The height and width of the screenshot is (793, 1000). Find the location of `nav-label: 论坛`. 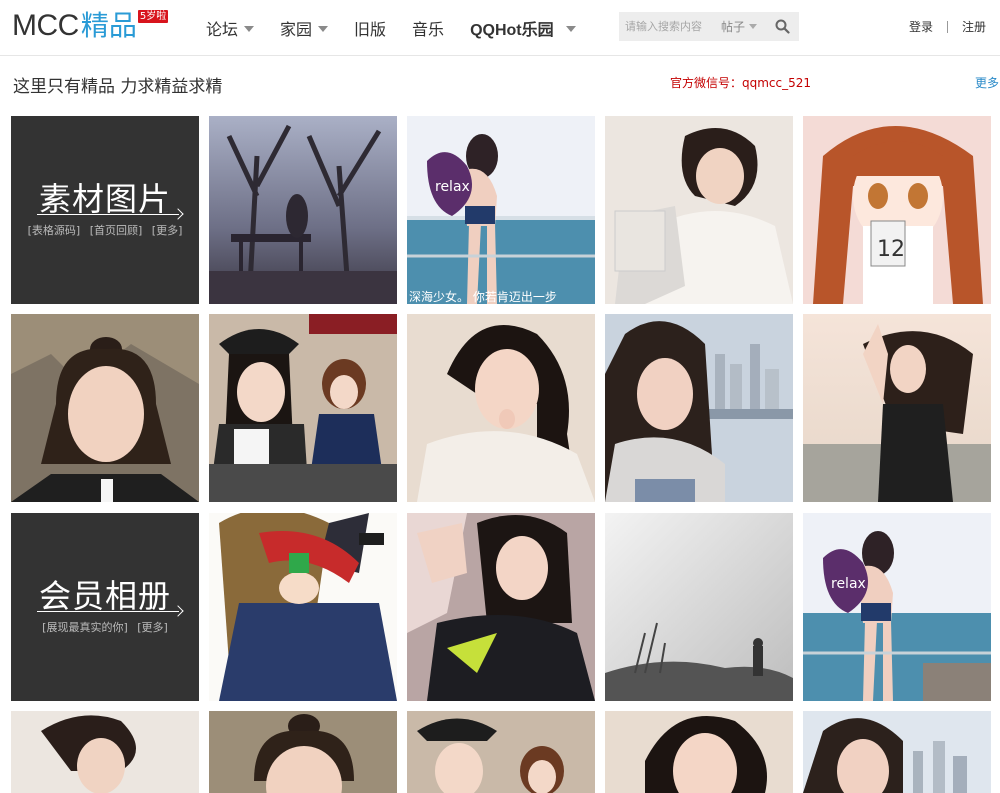

nav-label: 论坛 is located at coordinates (222, 29).